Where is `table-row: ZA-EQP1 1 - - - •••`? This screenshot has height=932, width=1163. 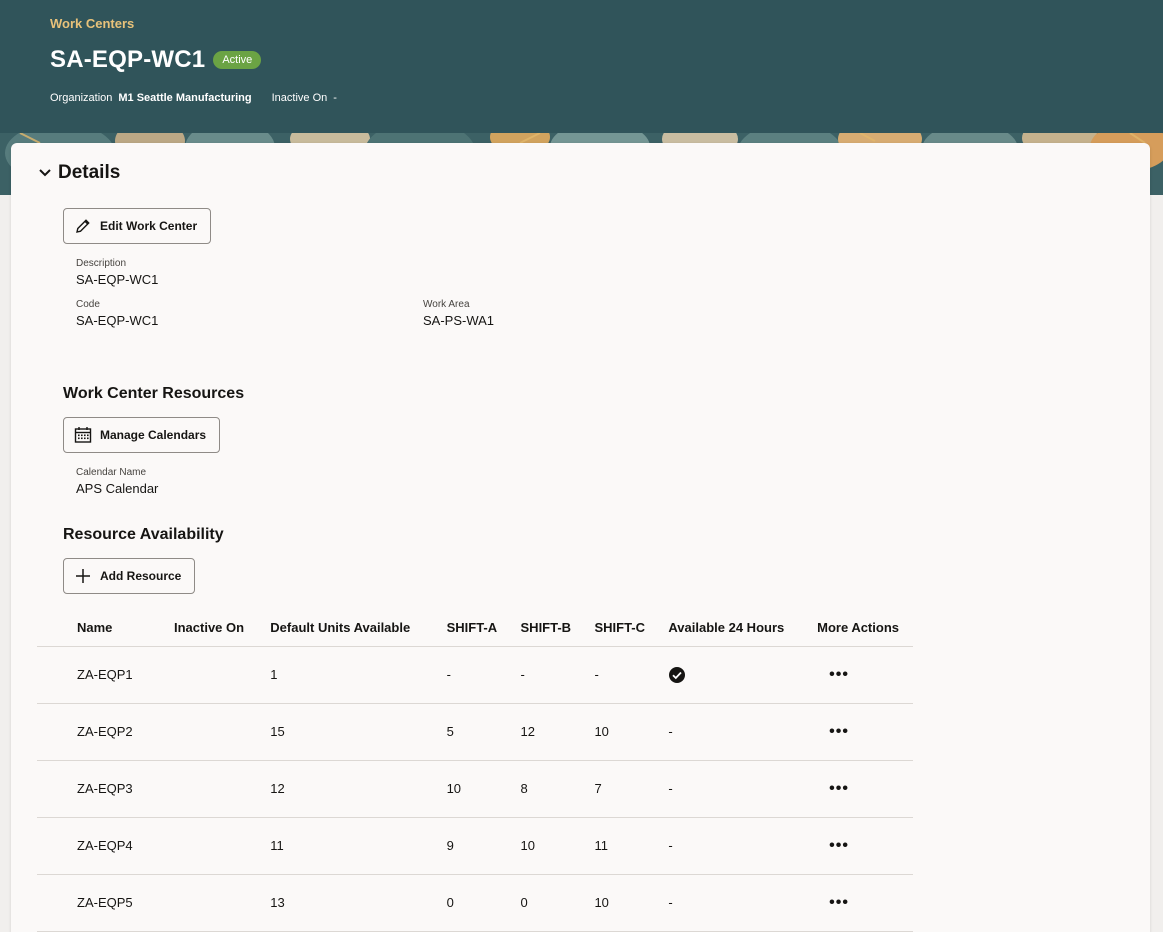
table-row: ZA-EQP1 1 - - - ••• is located at coordinates (475, 675).